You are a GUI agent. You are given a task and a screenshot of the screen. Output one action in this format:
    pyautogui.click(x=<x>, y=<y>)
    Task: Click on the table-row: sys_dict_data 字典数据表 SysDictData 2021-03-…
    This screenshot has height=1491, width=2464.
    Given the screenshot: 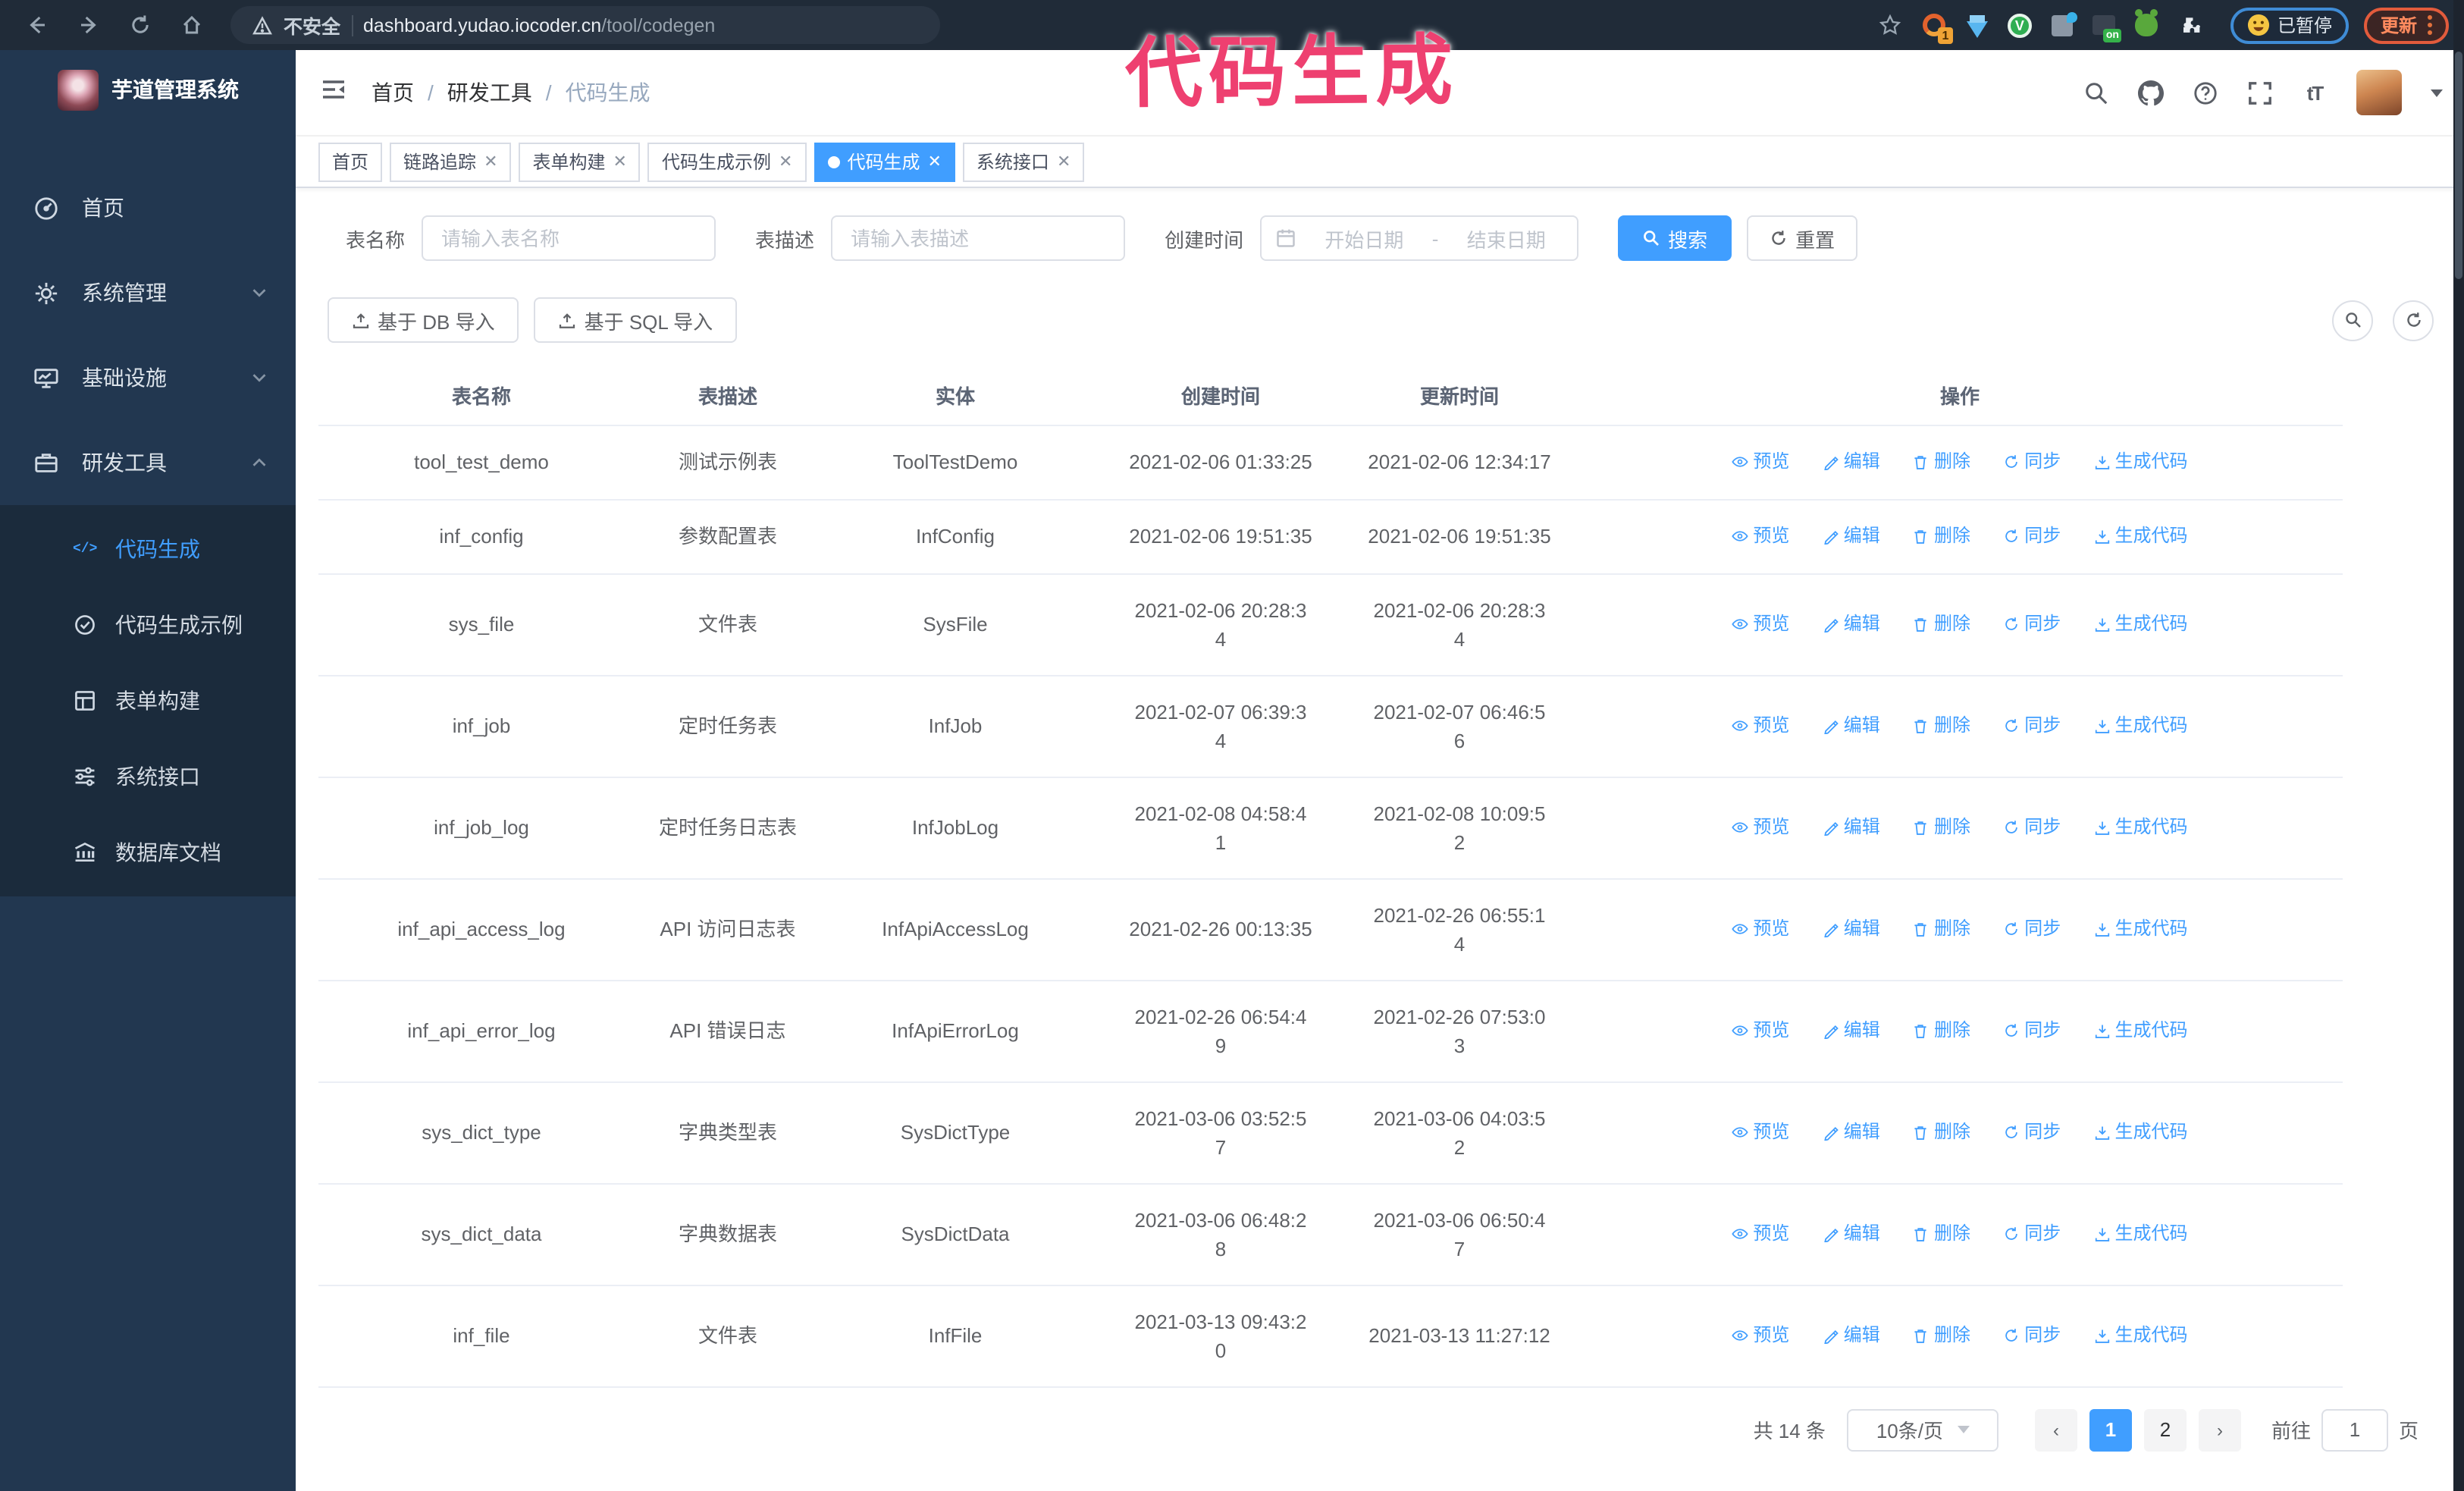 What is the action you would take?
    pyautogui.click(x=1330, y=1234)
    